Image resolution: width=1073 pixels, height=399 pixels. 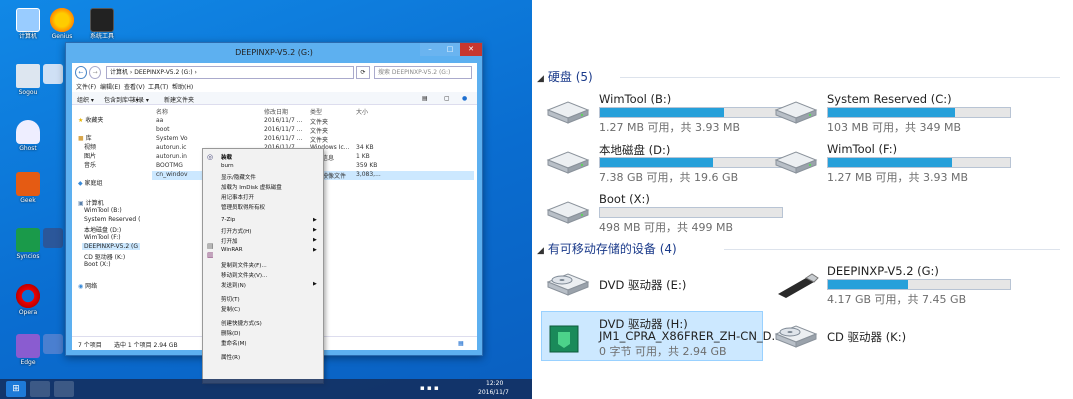 I want to click on desktop-icon: Opera, so click(x=28, y=300).